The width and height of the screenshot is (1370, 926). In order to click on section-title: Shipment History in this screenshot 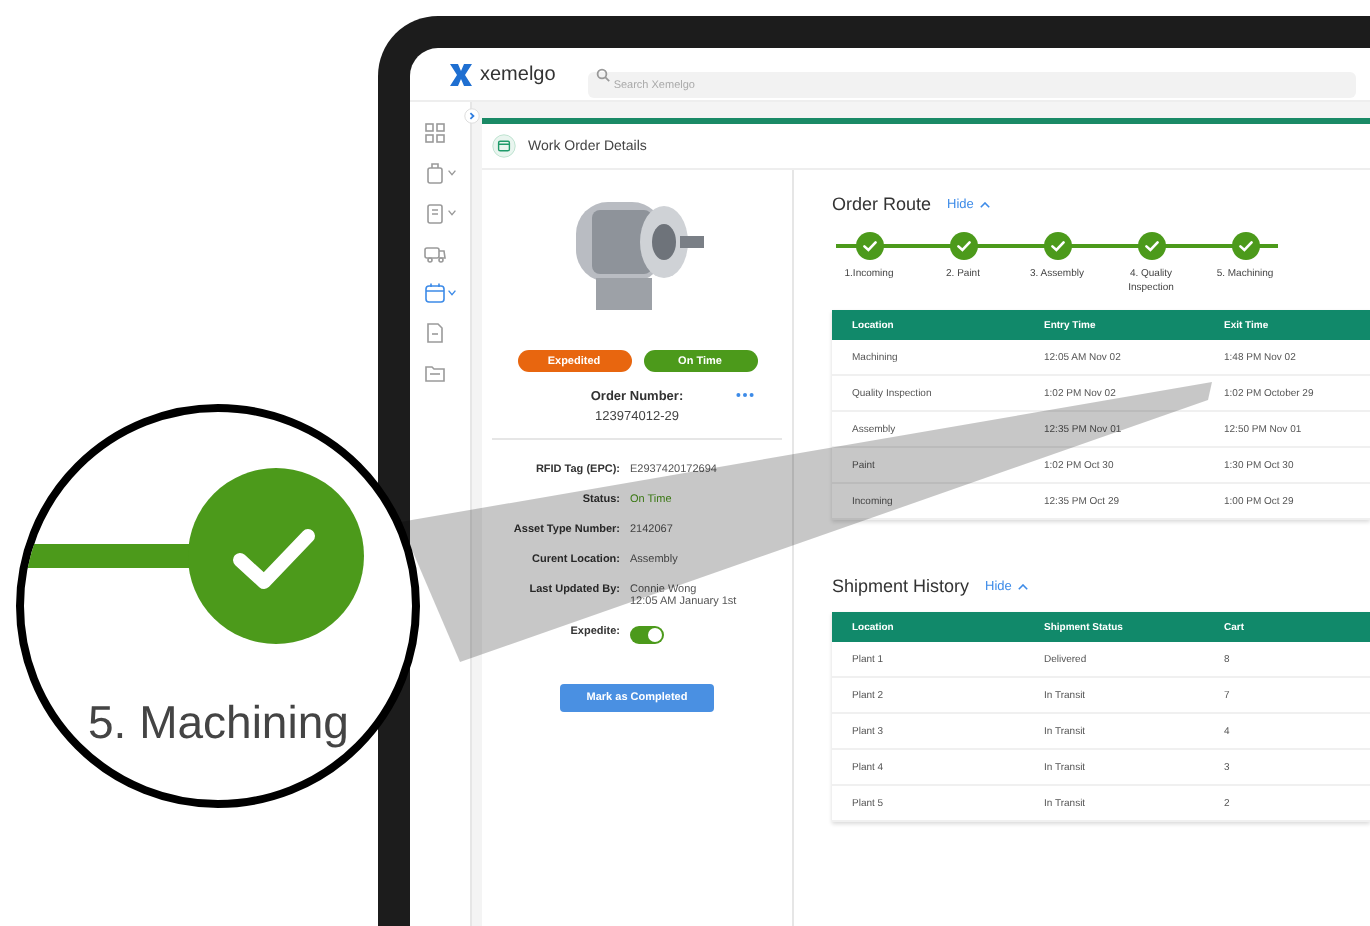, I will do `click(901, 586)`.